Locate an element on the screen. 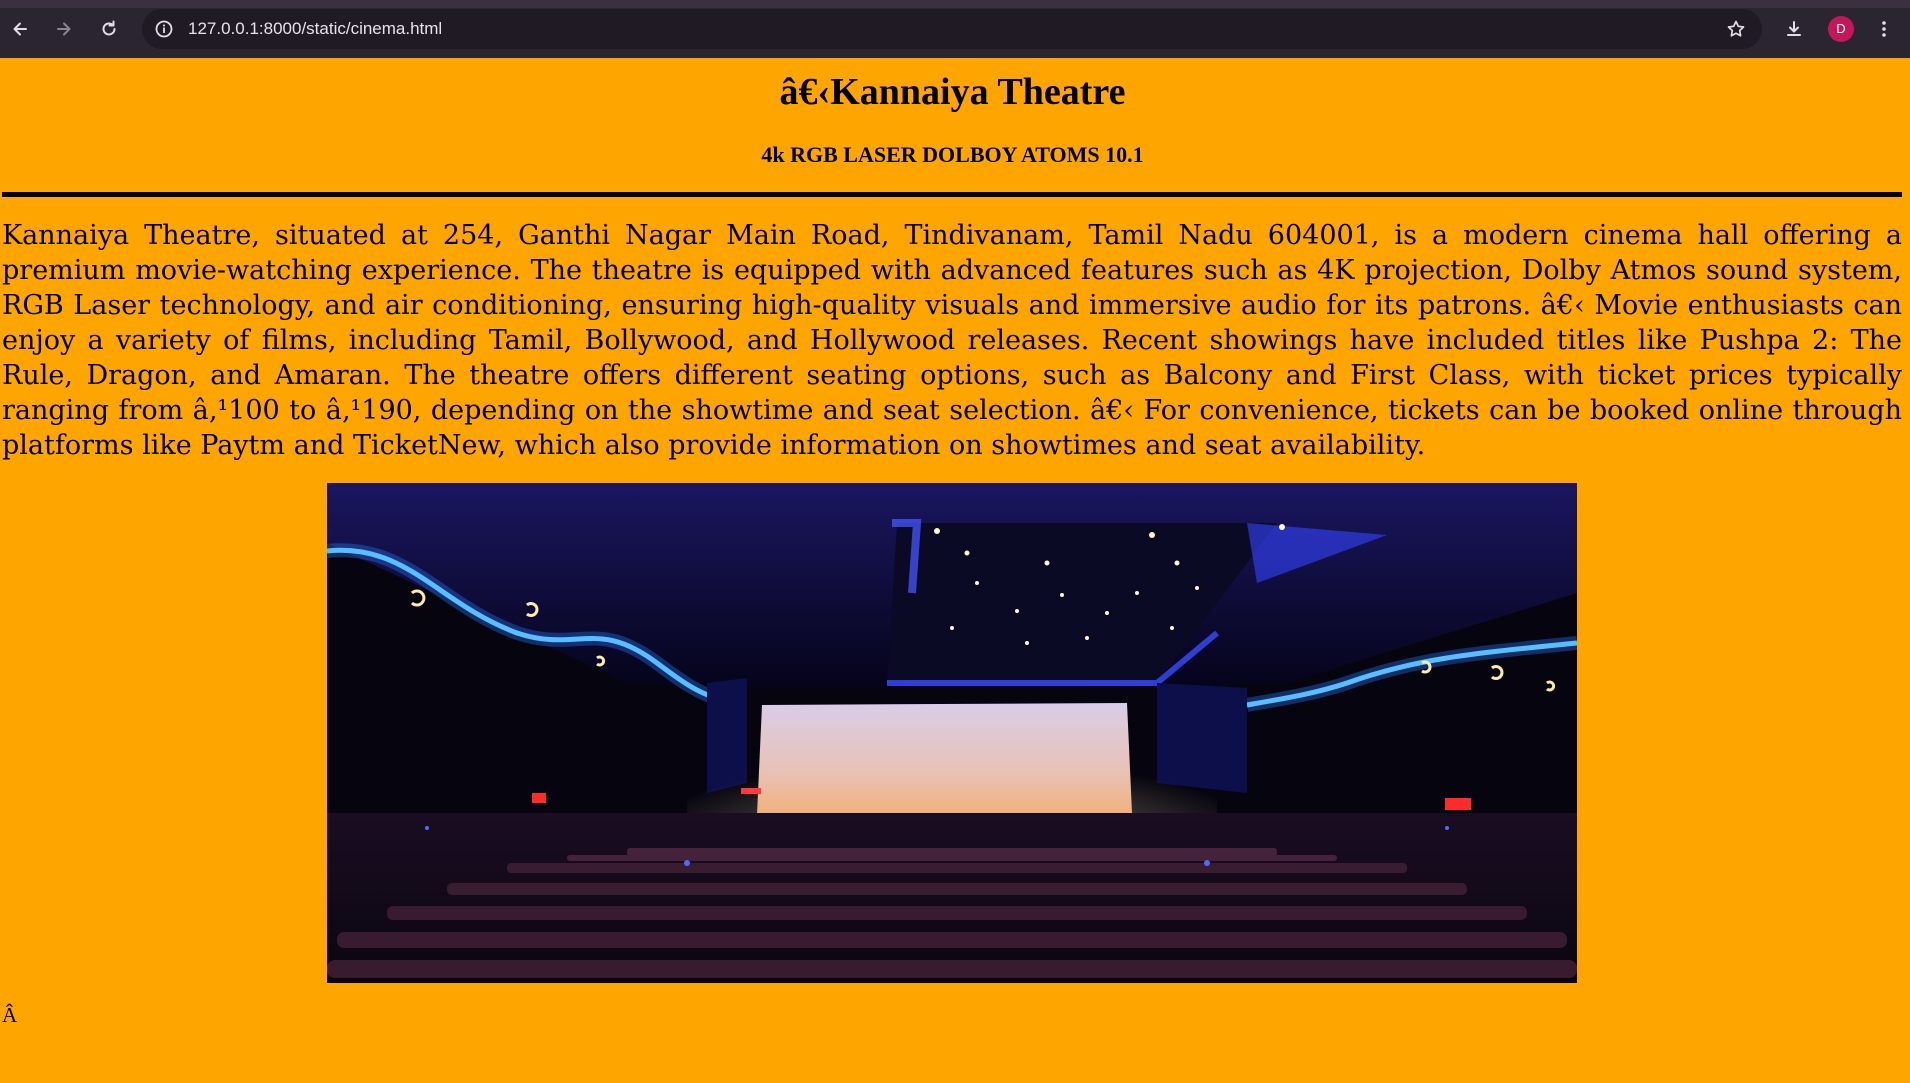 This screenshot has width=1910, height=1083. info-icon is located at coordinates (164, 29).